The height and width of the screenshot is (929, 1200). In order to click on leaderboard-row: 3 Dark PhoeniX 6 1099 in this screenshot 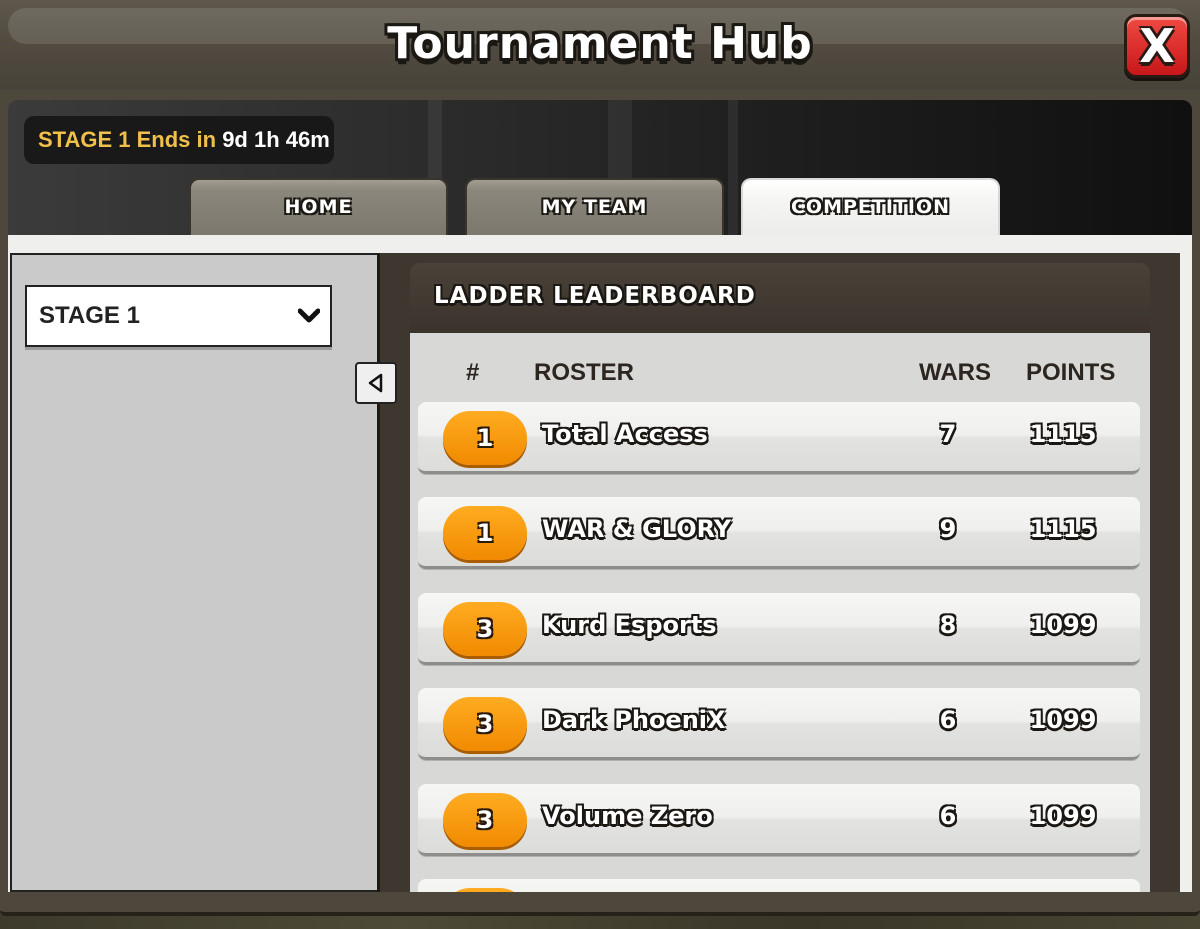, I will do `click(779, 724)`.